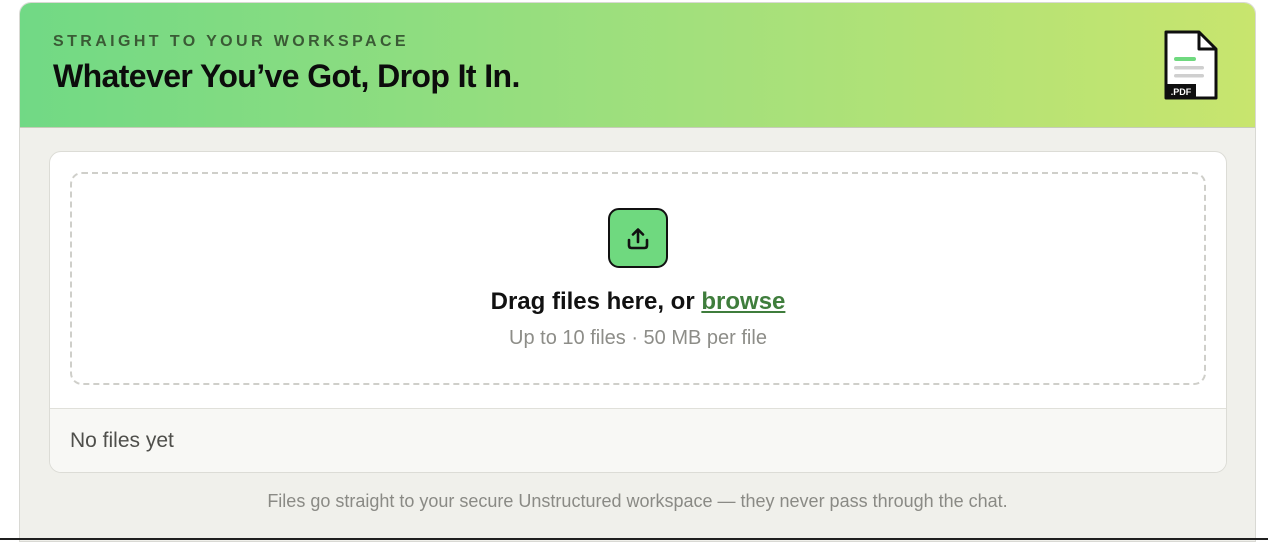 The image size is (1268, 542). What do you see at coordinates (1191, 65) in the screenshot?
I see `pdf-file-icon: .PDF` at bounding box center [1191, 65].